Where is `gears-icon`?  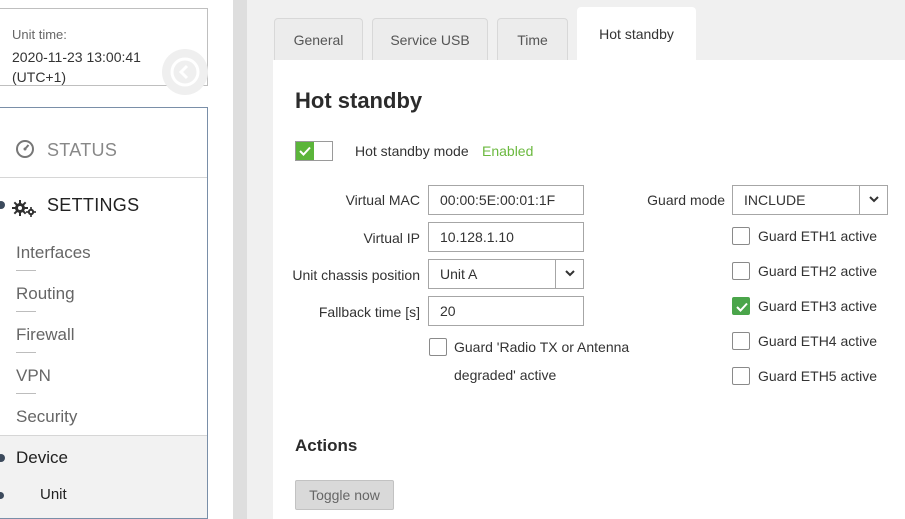
gears-icon is located at coordinates (25, 207).